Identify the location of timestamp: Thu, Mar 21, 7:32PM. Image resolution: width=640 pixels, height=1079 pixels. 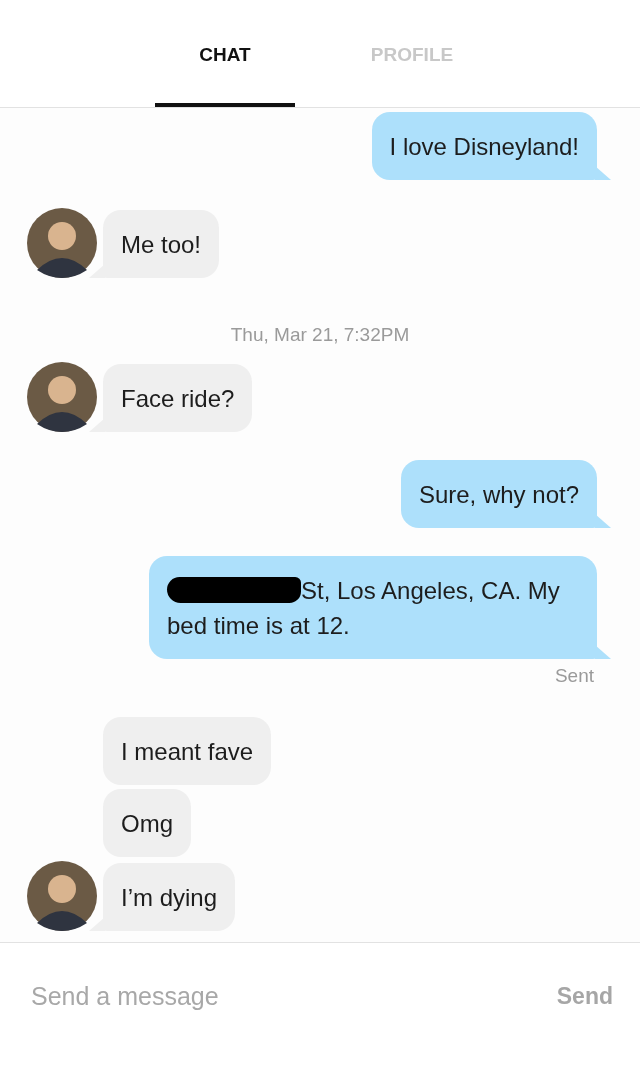
(320, 334).